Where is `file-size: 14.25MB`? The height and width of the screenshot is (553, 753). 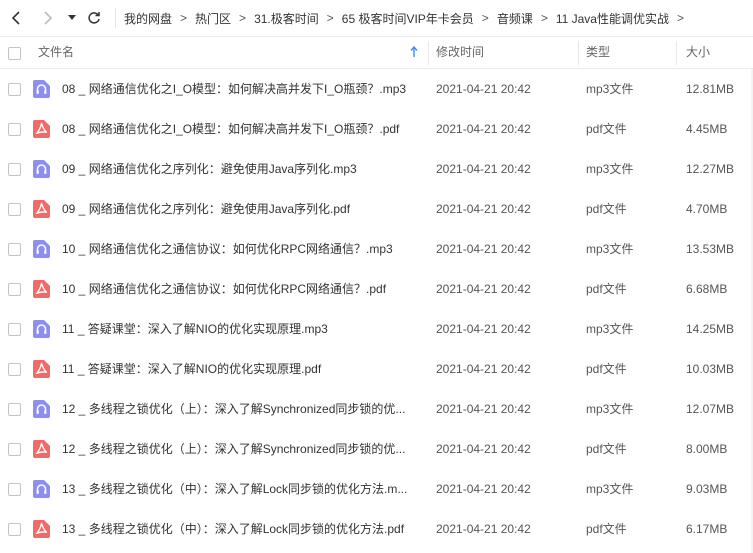 file-size: 14.25MB is located at coordinates (710, 329).